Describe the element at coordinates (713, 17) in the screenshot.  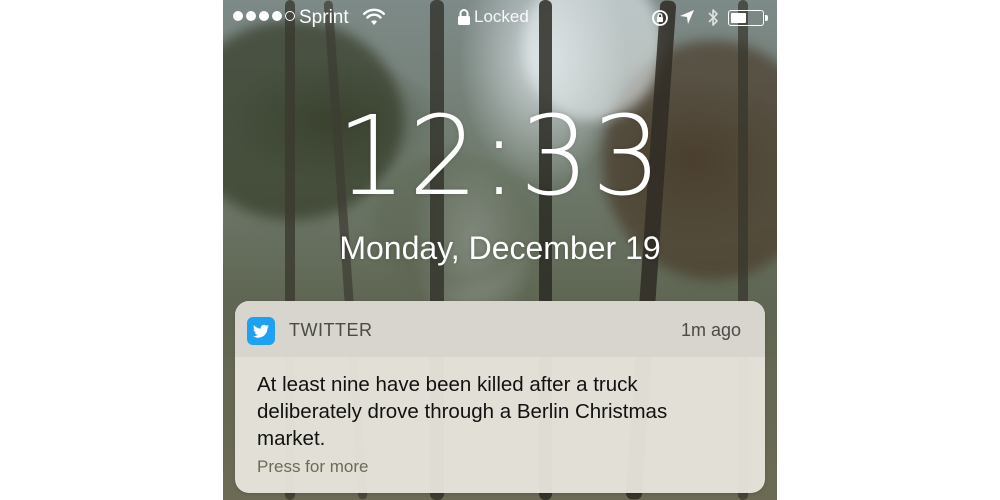
I see `bluetooth-icon` at that location.